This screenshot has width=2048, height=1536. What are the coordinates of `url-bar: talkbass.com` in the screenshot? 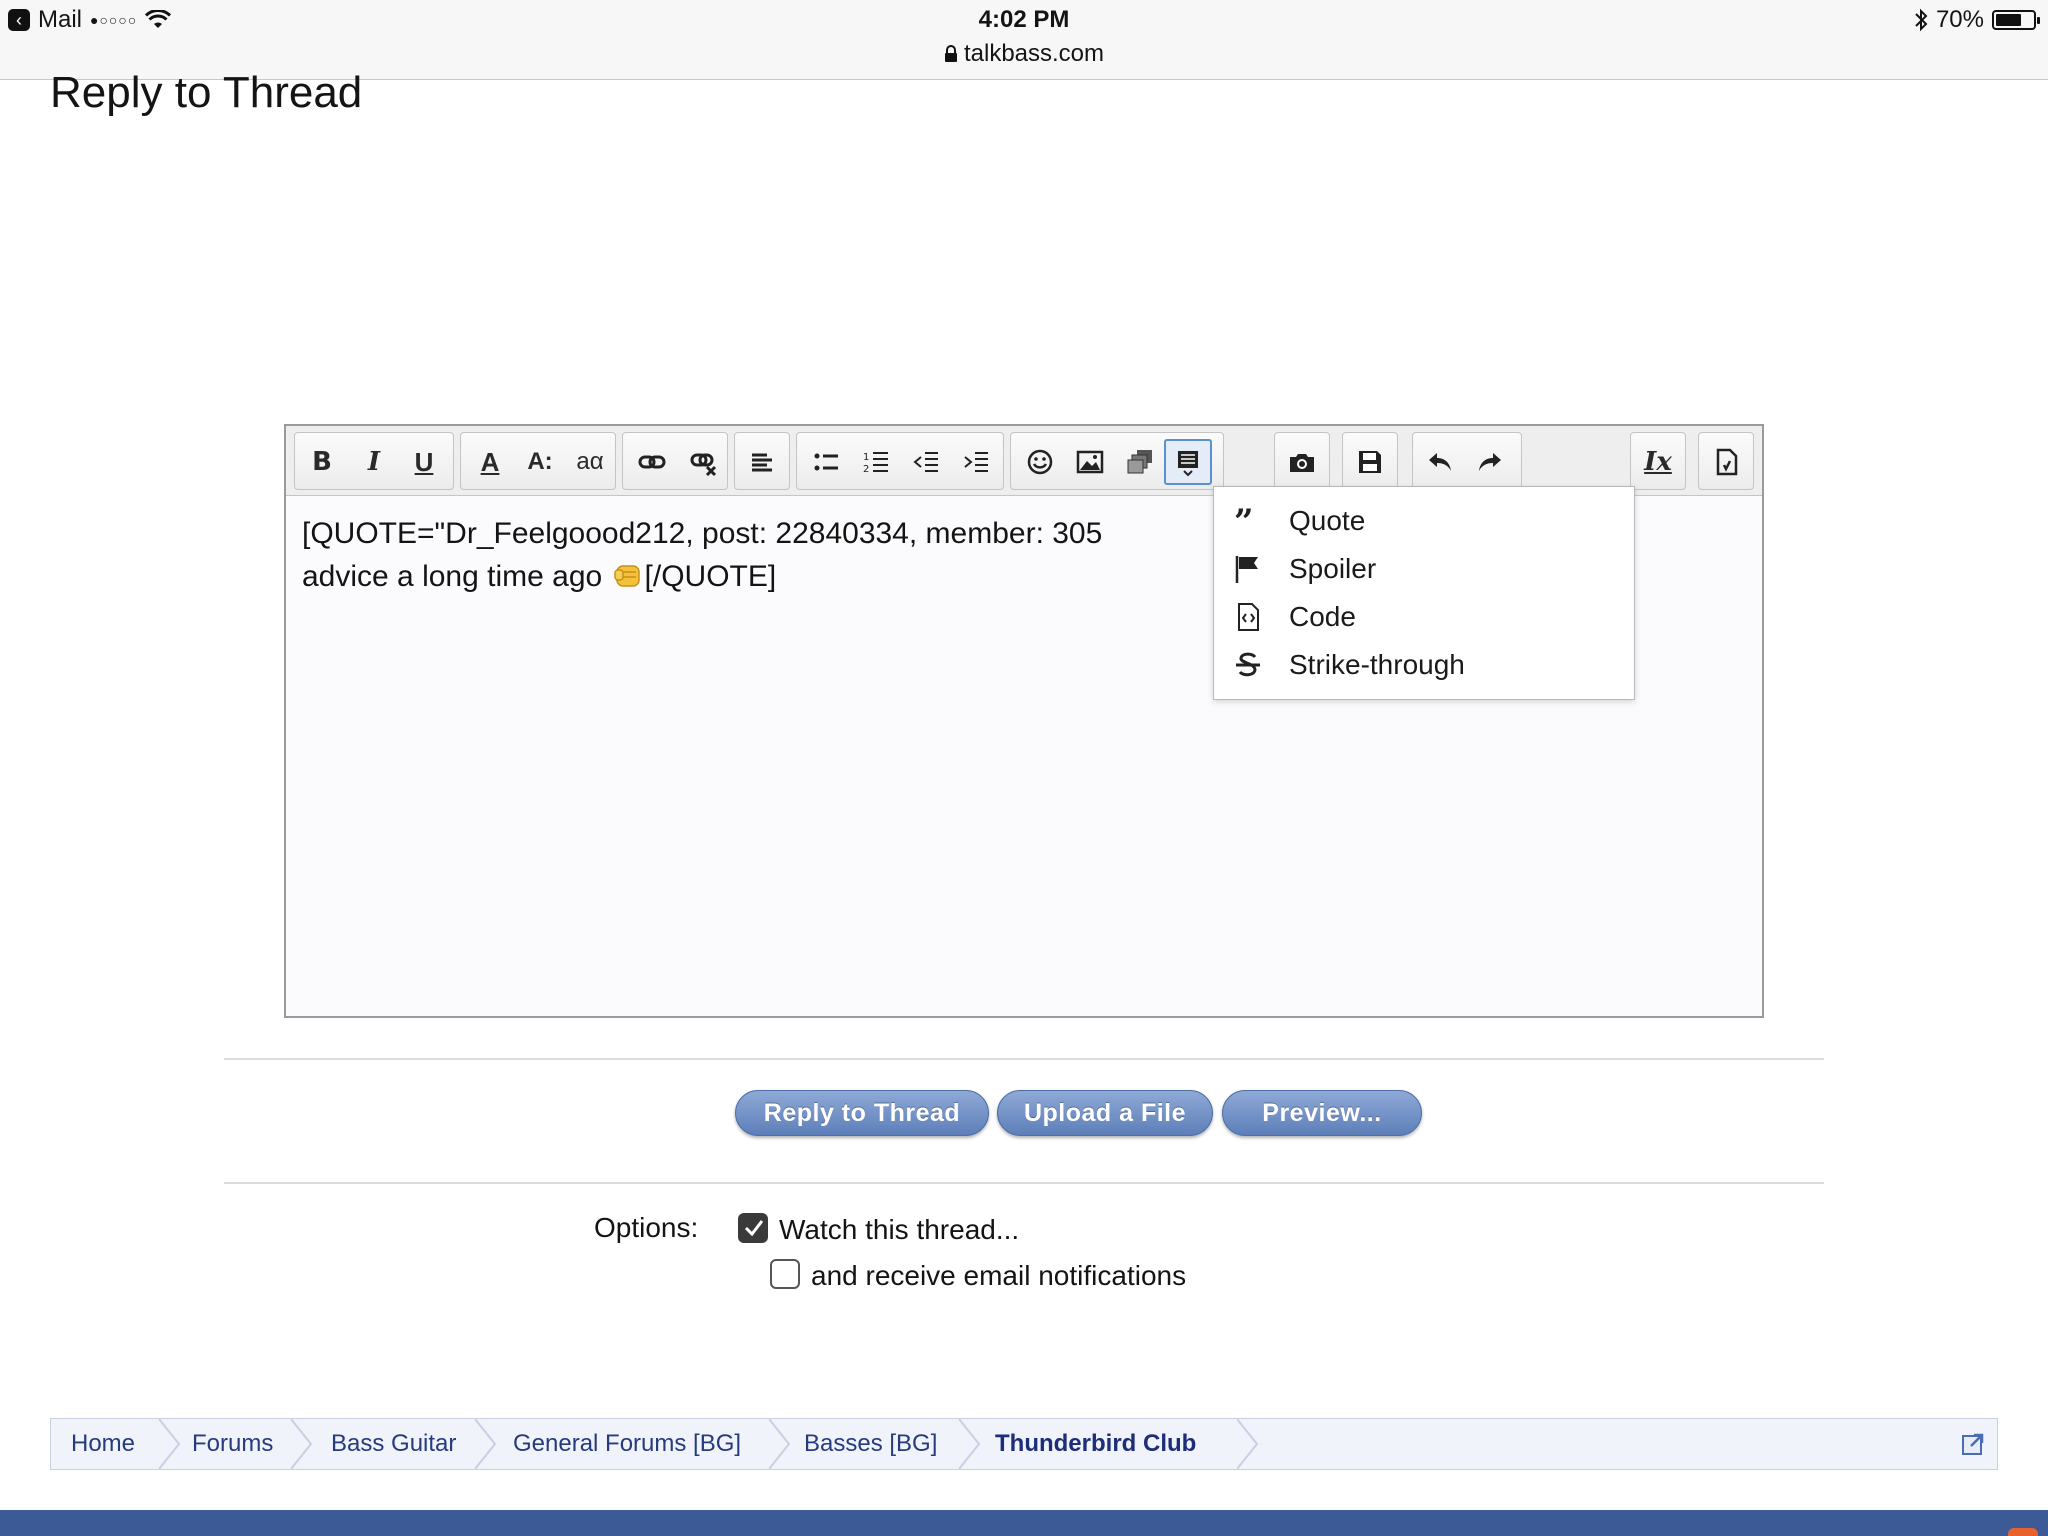 It's located at (1024, 54).